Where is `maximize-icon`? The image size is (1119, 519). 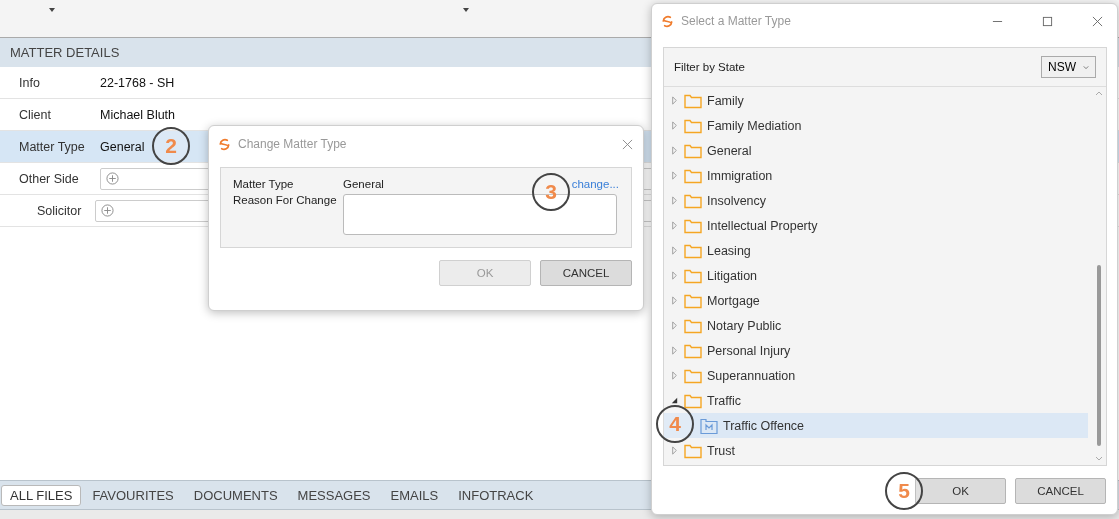 maximize-icon is located at coordinates (1047, 21).